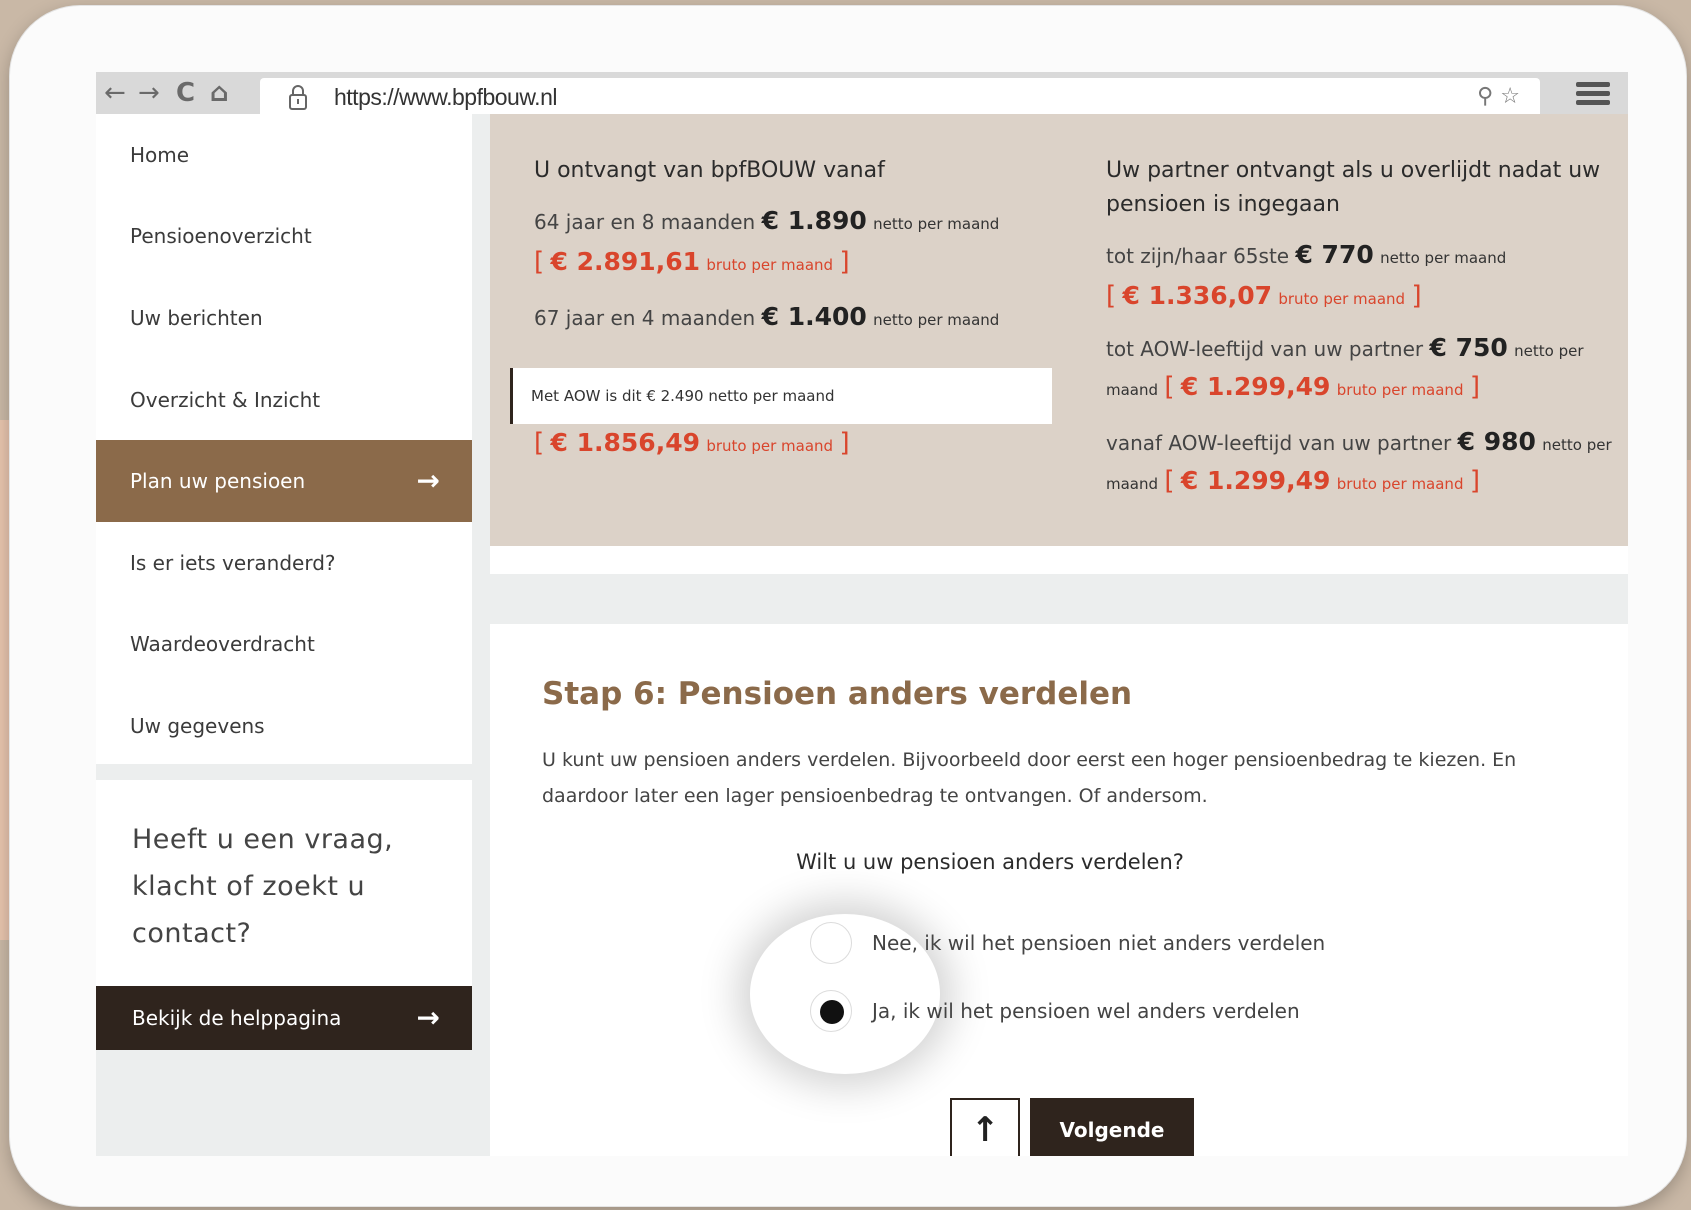  What do you see at coordinates (428, 481) in the screenshot?
I see `arrow-right-icon: →` at bounding box center [428, 481].